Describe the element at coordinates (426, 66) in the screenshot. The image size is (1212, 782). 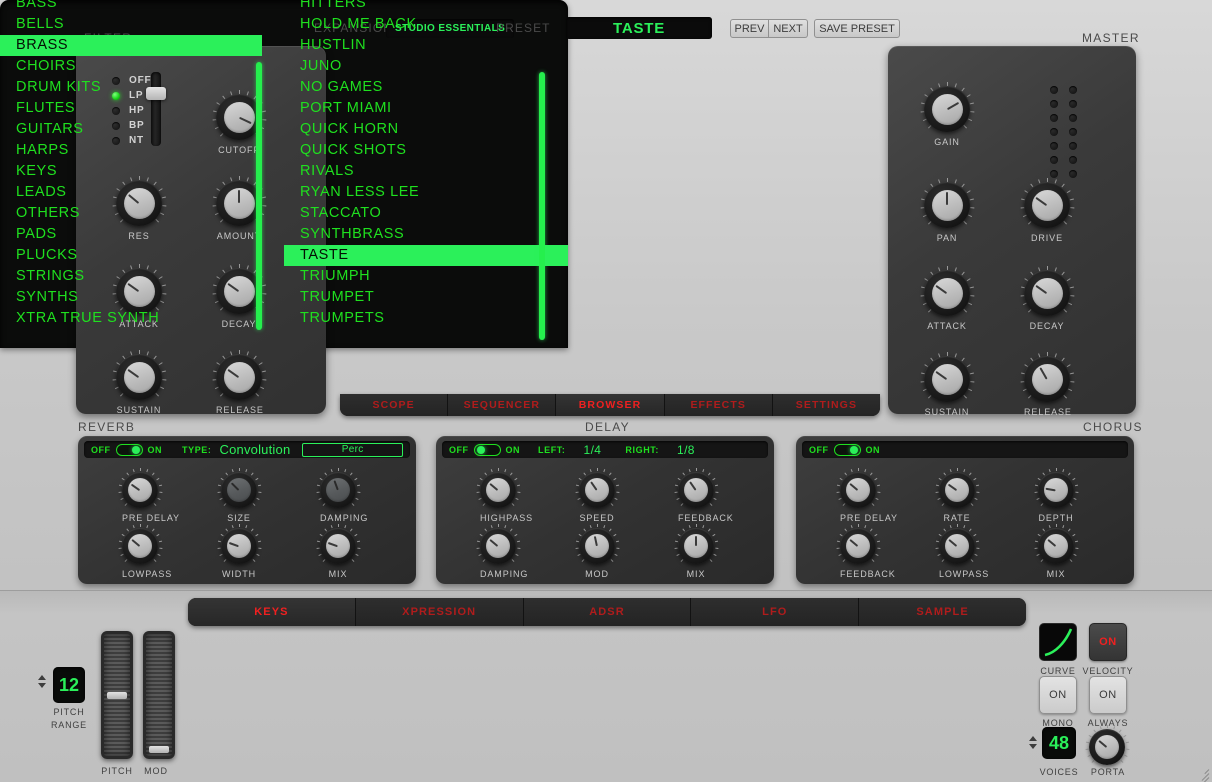
I see `list-item: JUNO` at that location.